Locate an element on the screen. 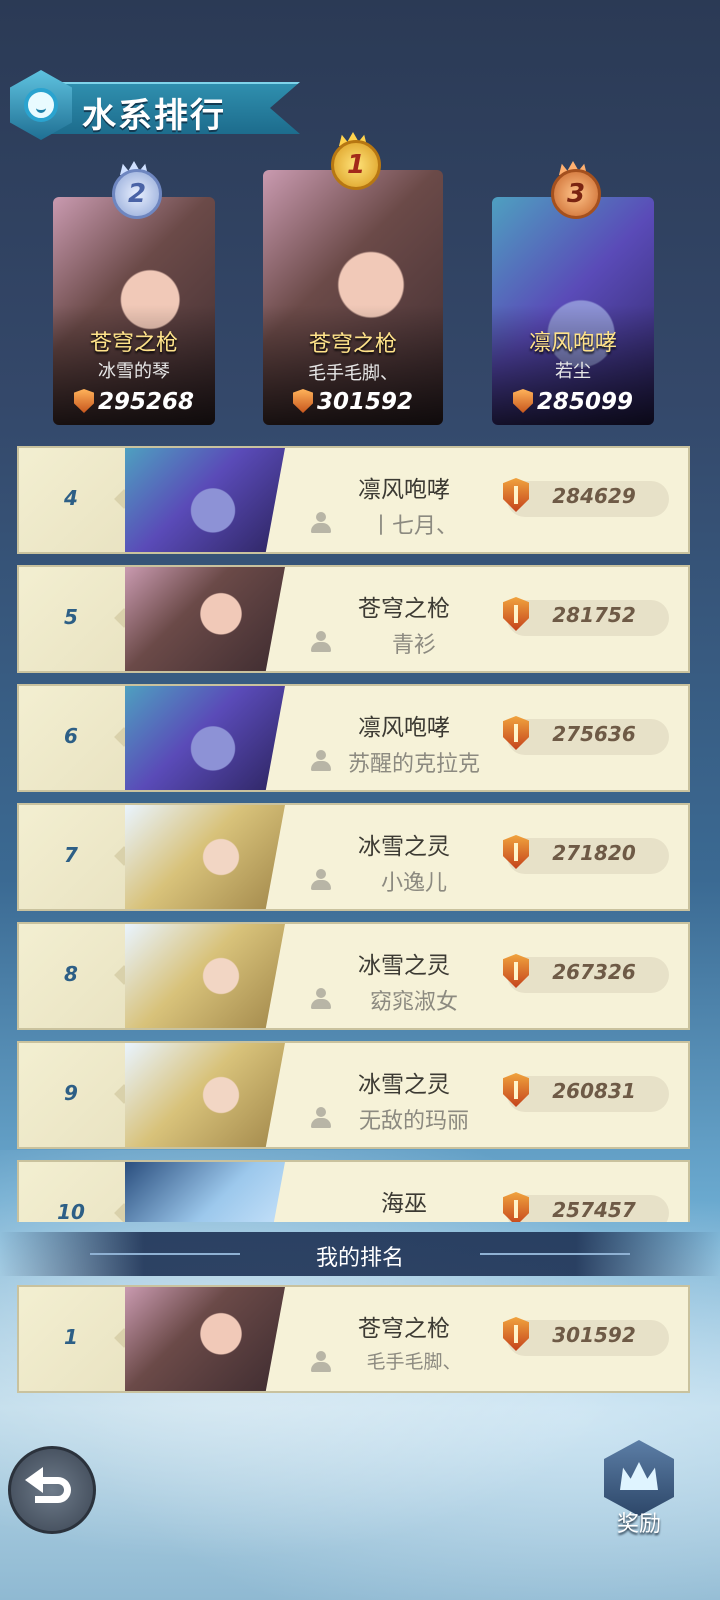  podium-card-rank-3: 3 凛风咆哮 若尘 285099 is located at coordinates (573, 293).